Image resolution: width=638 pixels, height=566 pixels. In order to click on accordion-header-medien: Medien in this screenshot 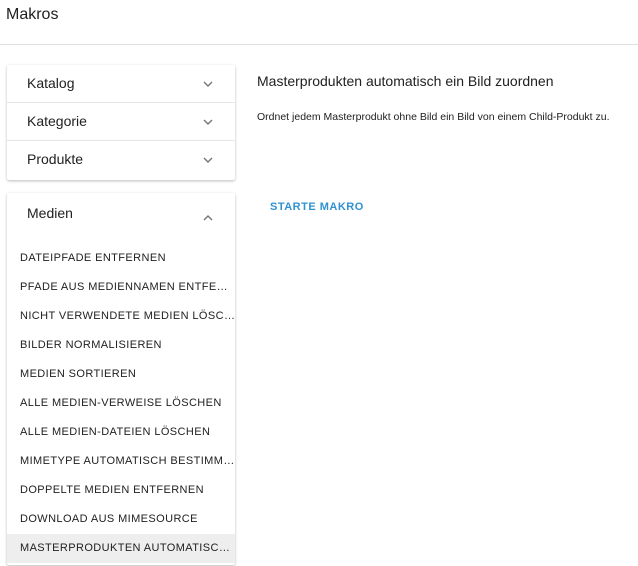, I will do `click(121, 218)`.